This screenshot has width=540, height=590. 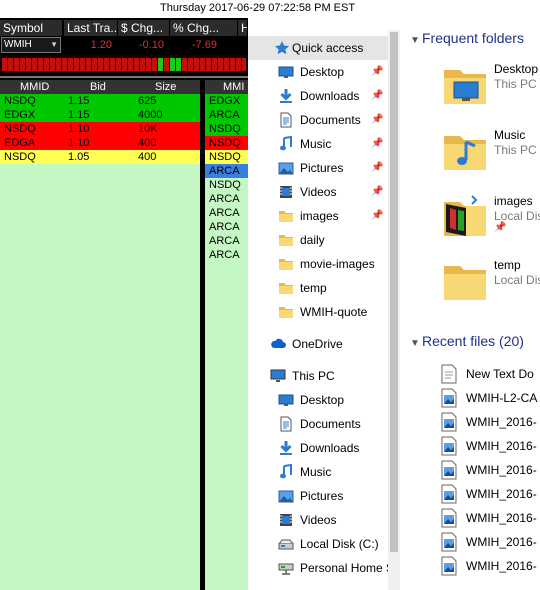 I want to click on divider, so click(x=124, y=77).